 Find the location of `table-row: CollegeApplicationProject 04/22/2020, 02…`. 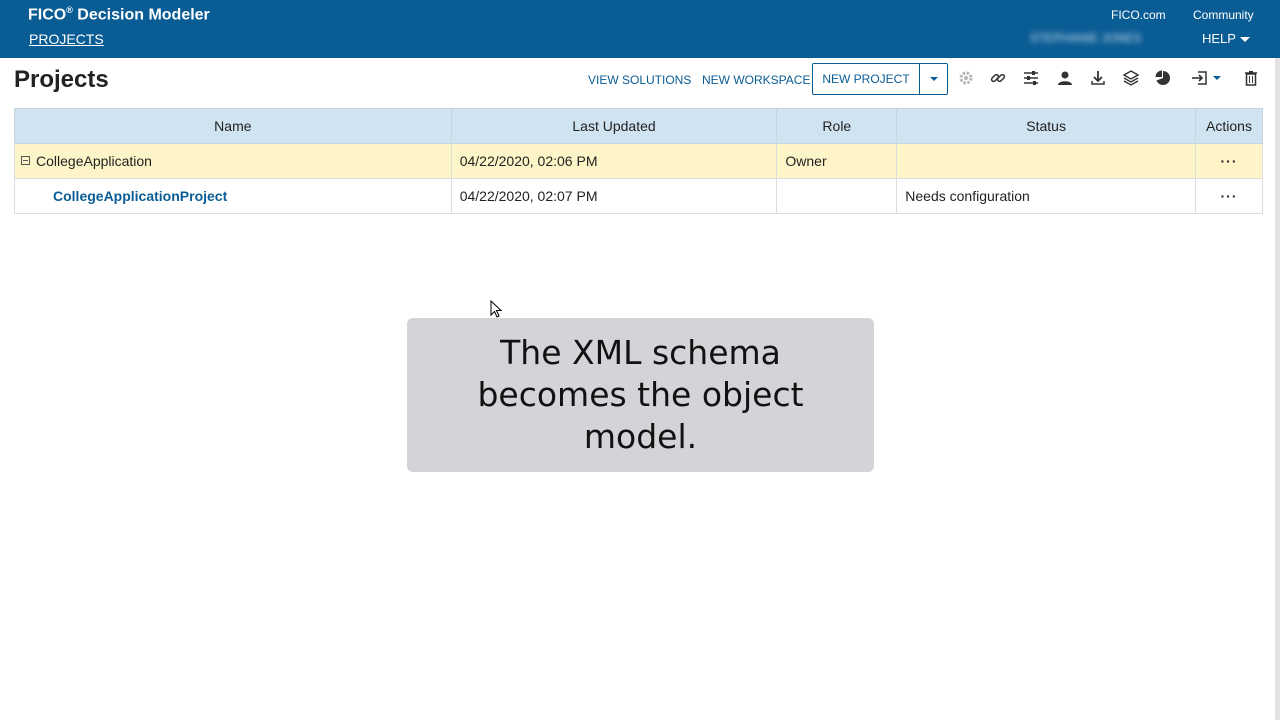

table-row: CollegeApplicationProject 04/22/2020, 02… is located at coordinates (638, 196).